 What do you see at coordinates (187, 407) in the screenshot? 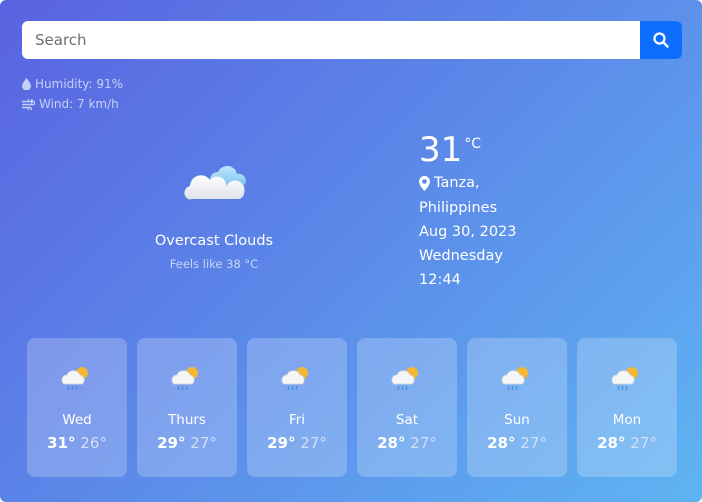
I see `forecast-card: Thurs 29° 27°` at bounding box center [187, 407].